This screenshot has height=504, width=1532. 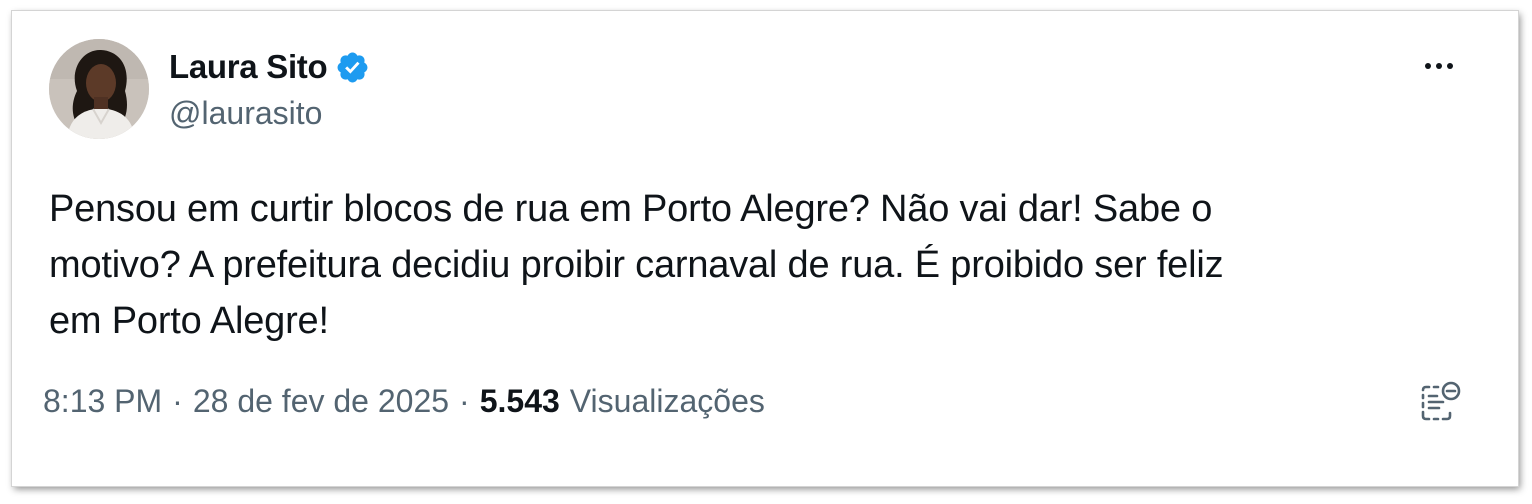 I want to click on author-handle: @laurasito, so click(x=245, y=113).